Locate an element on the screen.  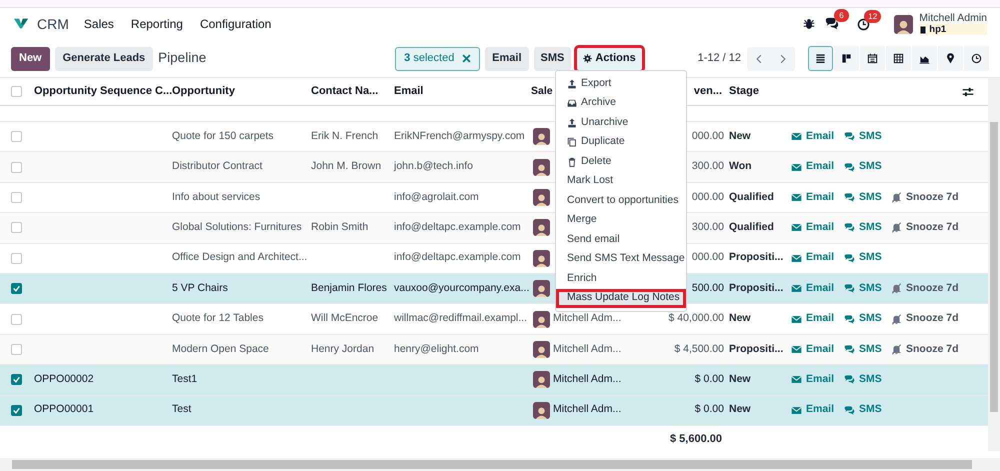
opportunity-cell: Distributor Contract is located at coordinates (217, 166).